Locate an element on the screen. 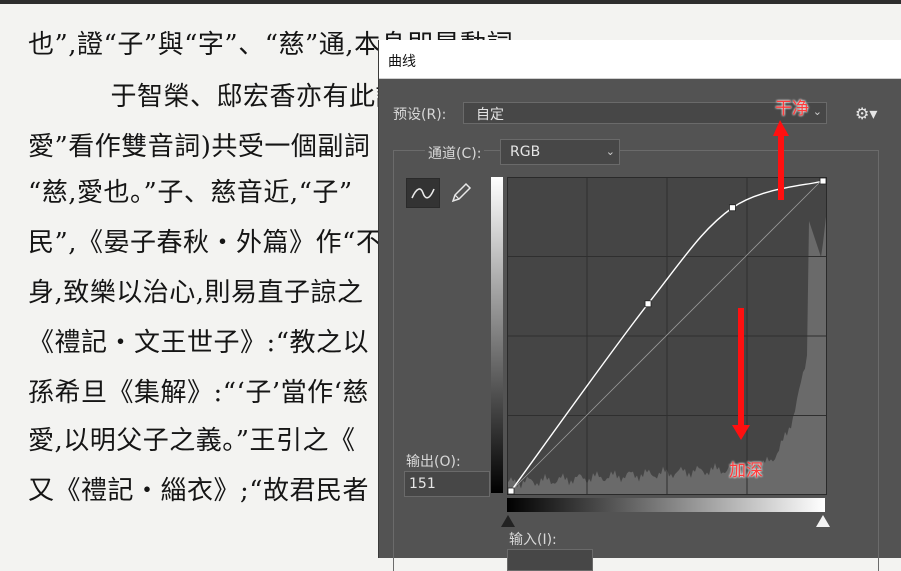 The width and height of the screenshot is (901, 571). annotation-layer is located at coordinates (760, 280).